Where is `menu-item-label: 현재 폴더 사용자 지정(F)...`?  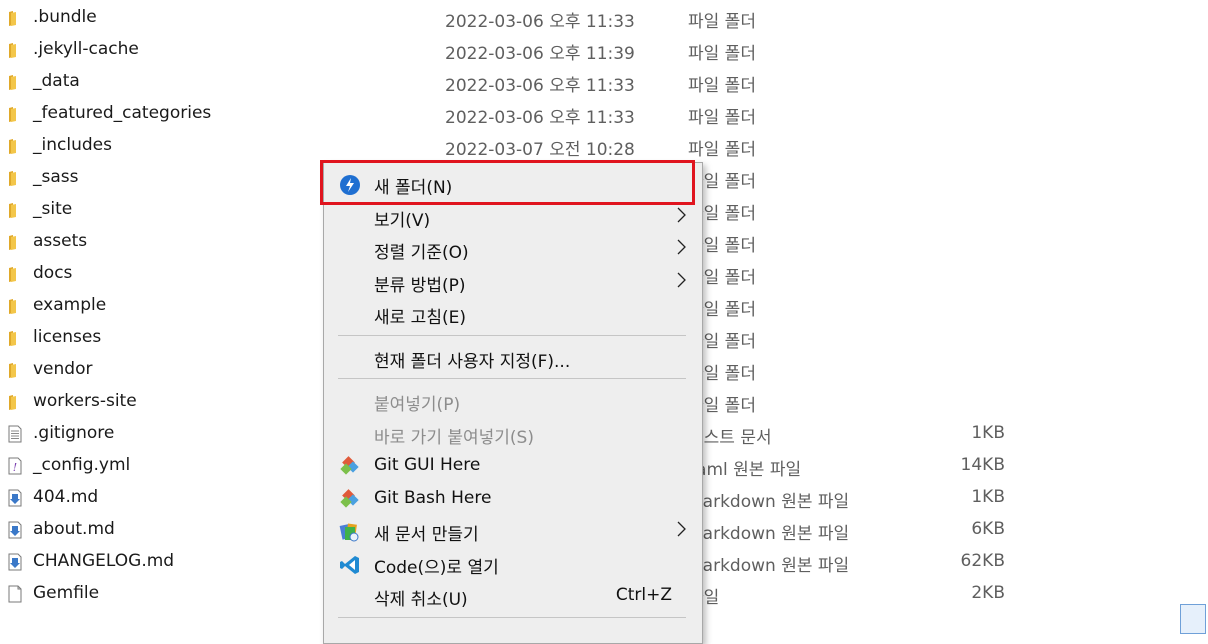
menu-item-label: 현재 폴더 사용자 지정(F)... is located at coordinates (472, 361).